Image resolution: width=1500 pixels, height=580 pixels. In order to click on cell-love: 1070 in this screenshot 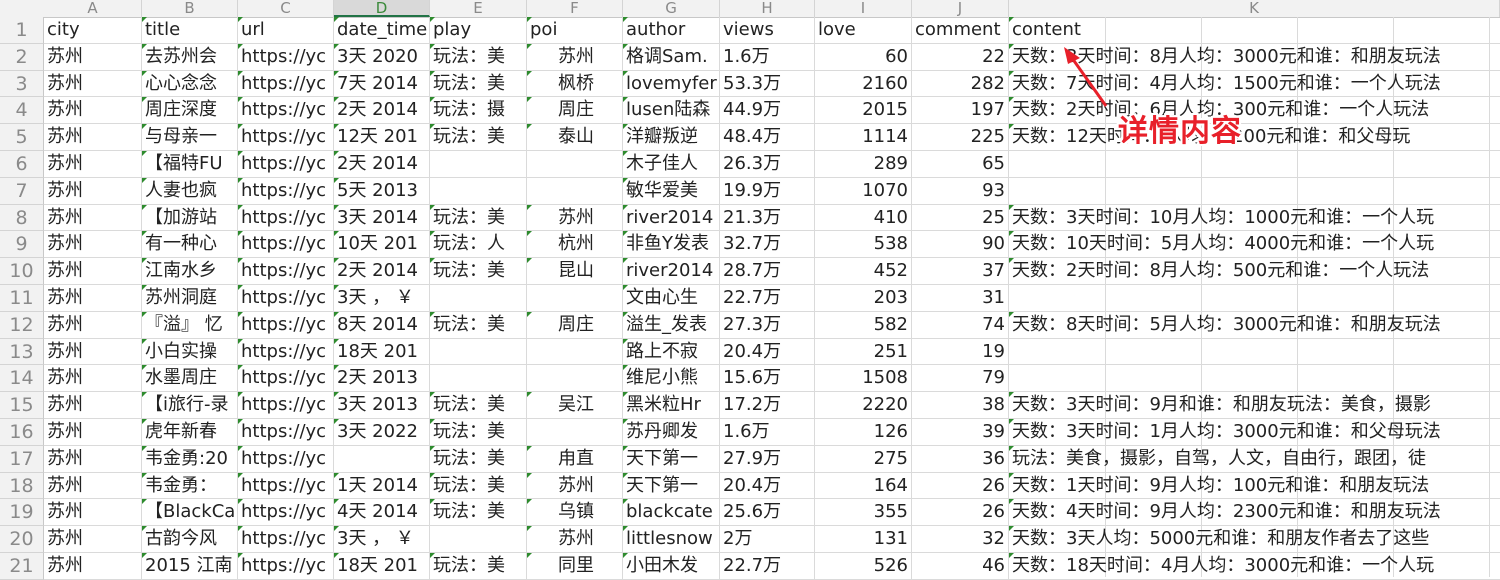, I will do `click(863, 191)`.